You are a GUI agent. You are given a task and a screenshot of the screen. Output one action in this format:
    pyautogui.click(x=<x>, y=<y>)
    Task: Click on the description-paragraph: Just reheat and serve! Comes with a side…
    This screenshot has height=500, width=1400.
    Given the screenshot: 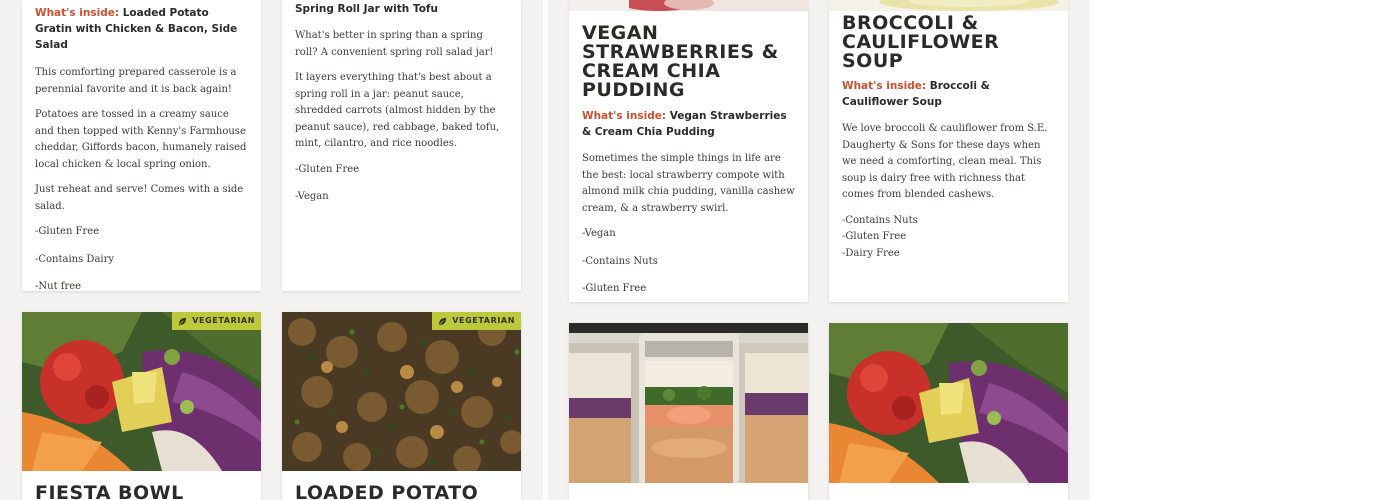 What is the action you would take?
    pyautogui.click(x=139, y=198)
    